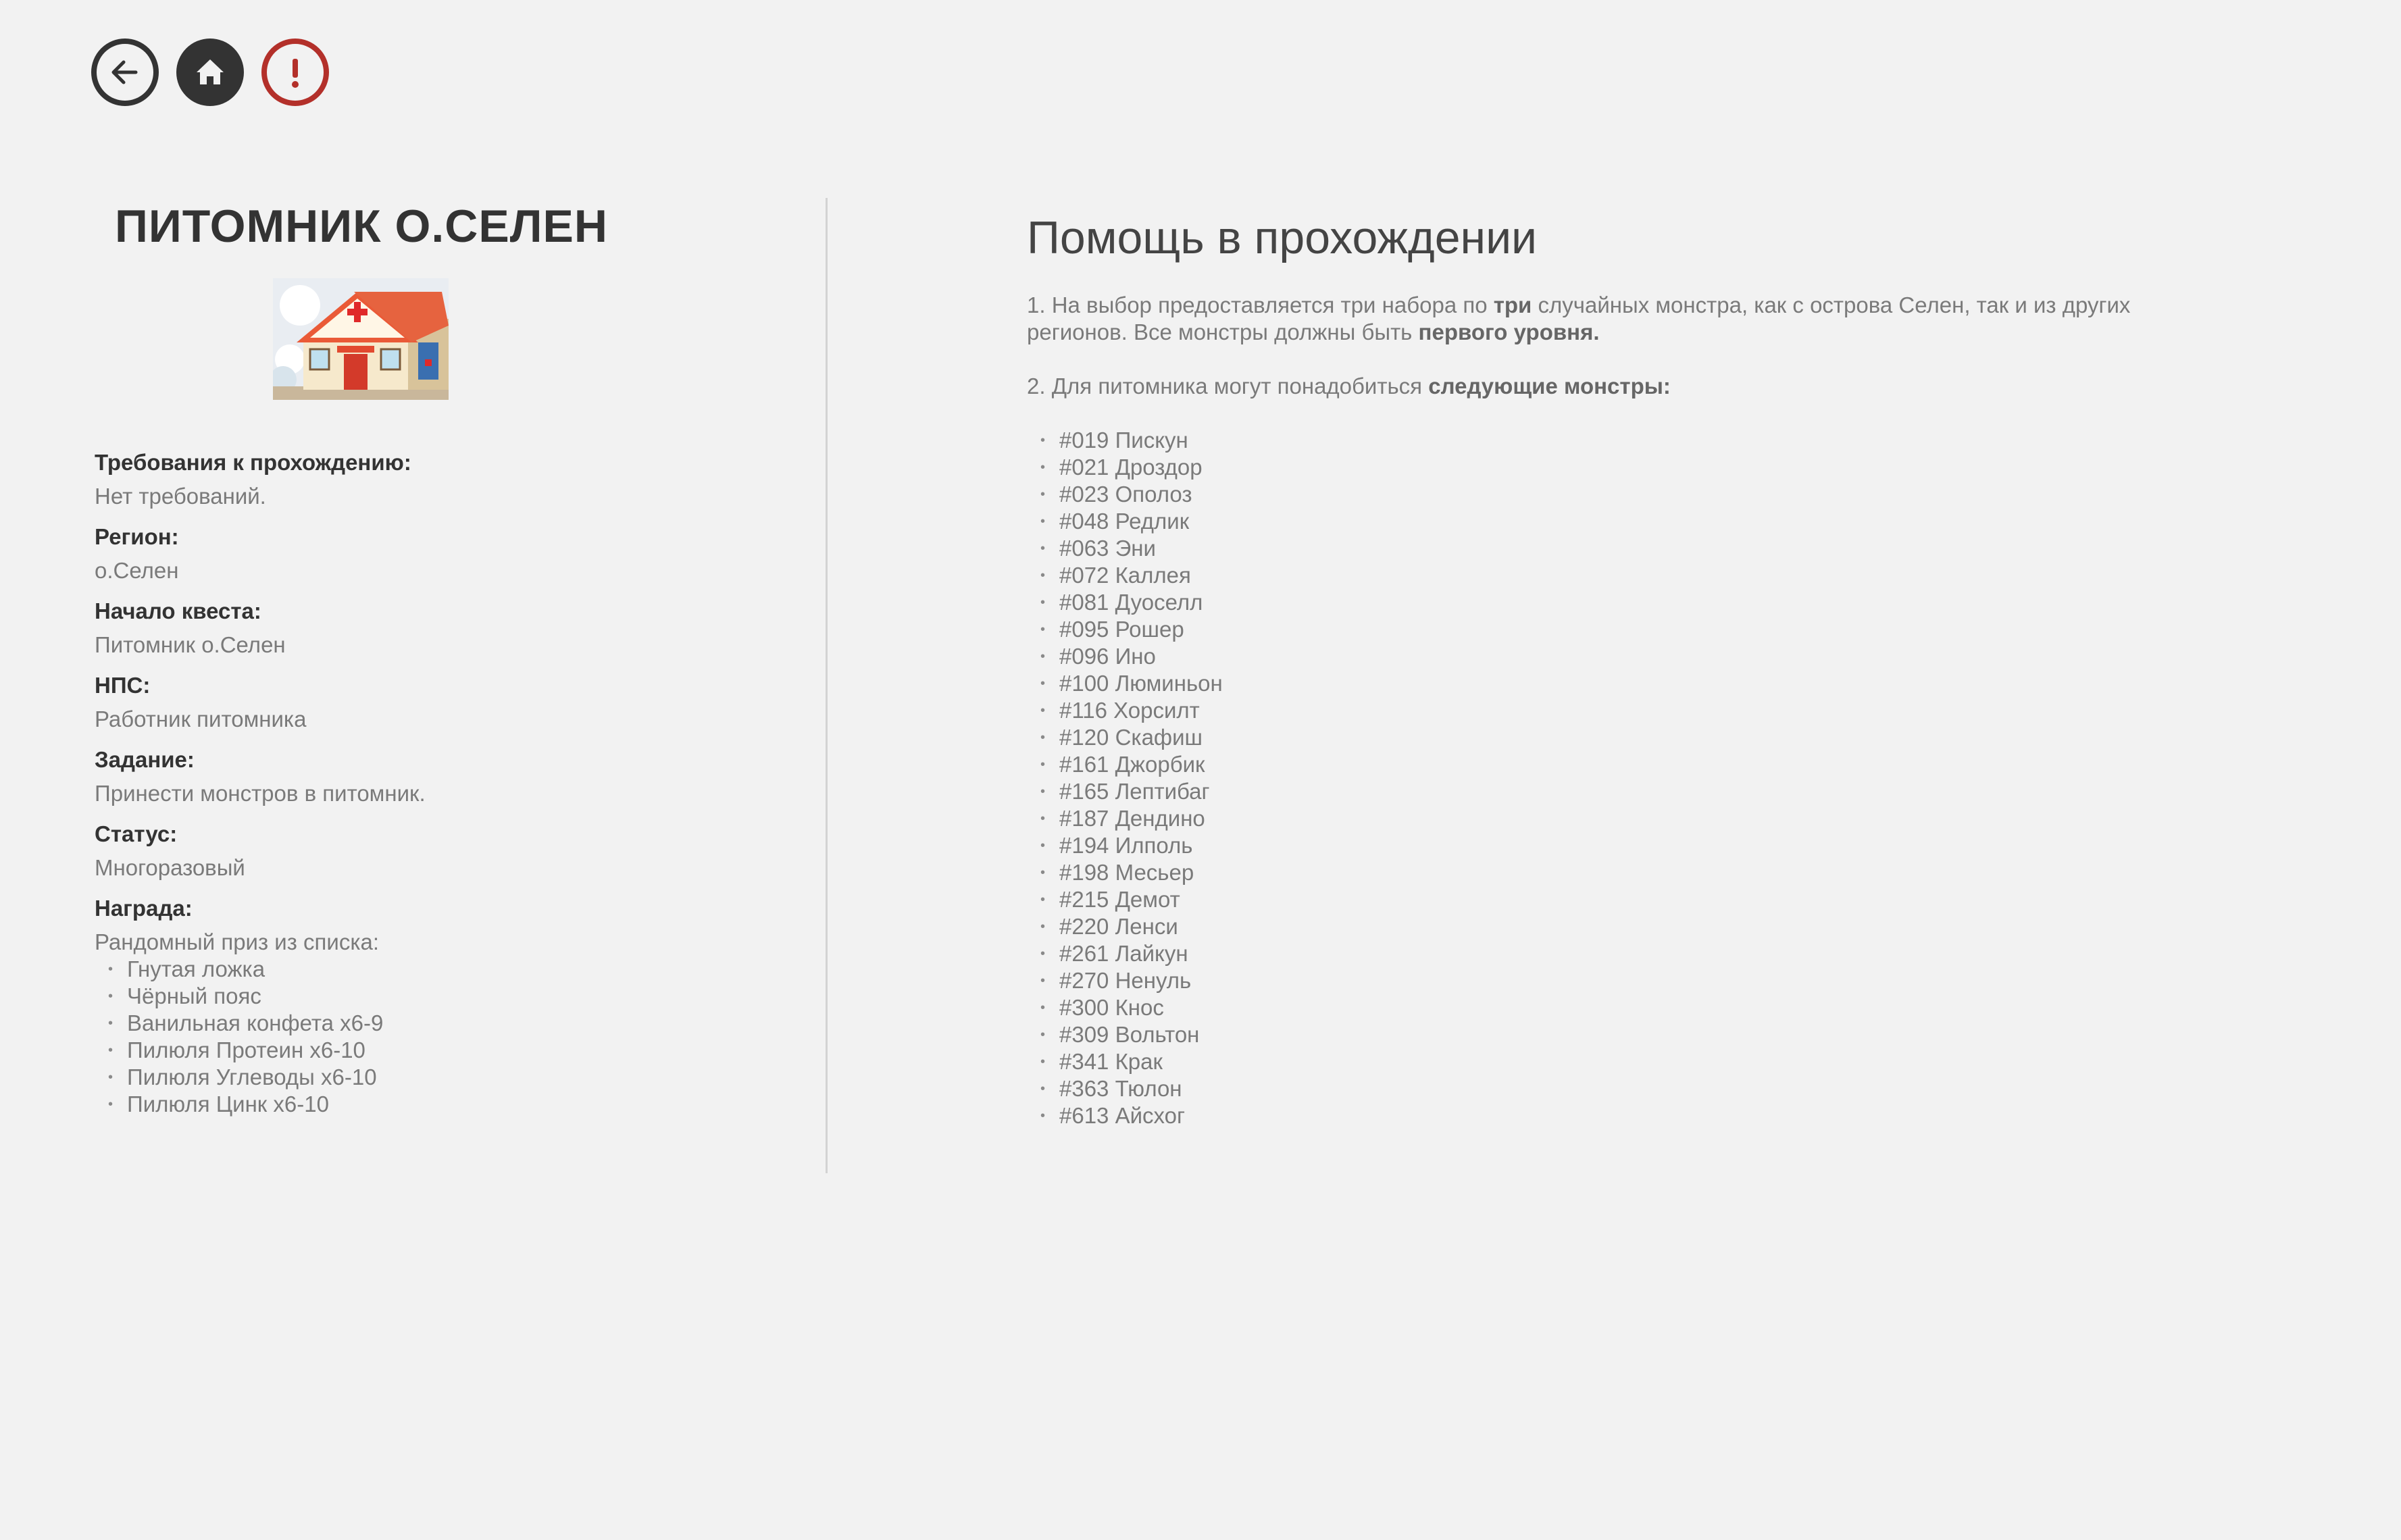 This screenshot has height=1540, width=2401. I want to click on requirements-value: Нет требований., so click(180, 496).